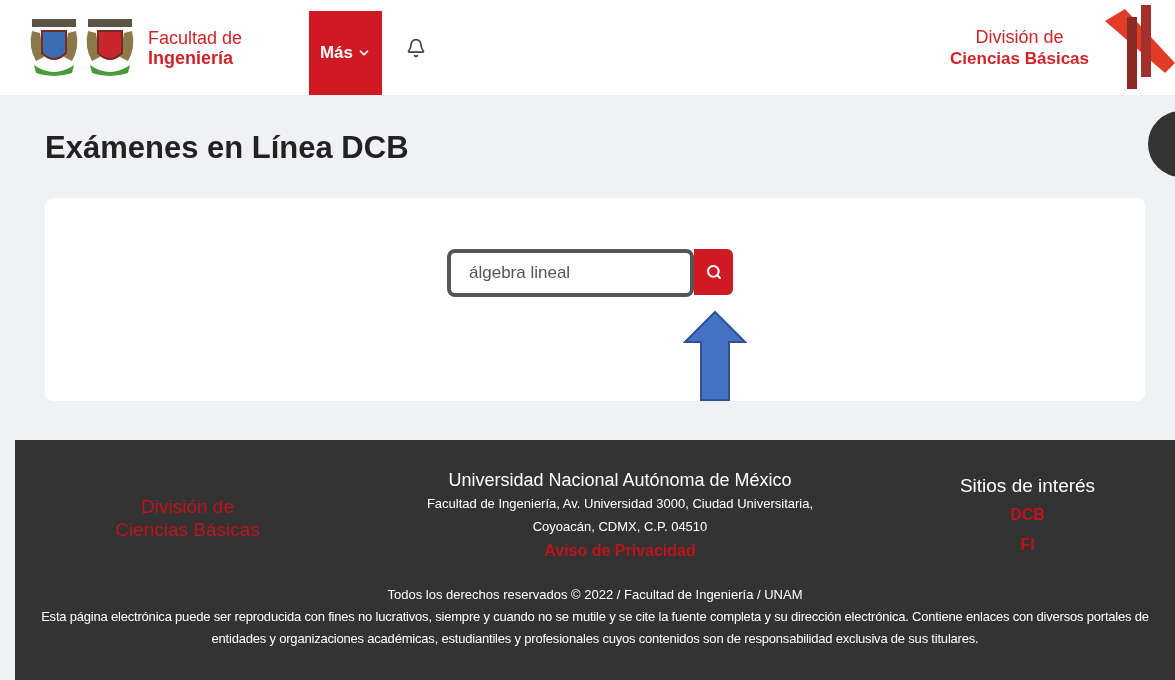  Describe the element at coordinates (1027, 545) in the screenshot. I see `footer-link: FI` at that location.